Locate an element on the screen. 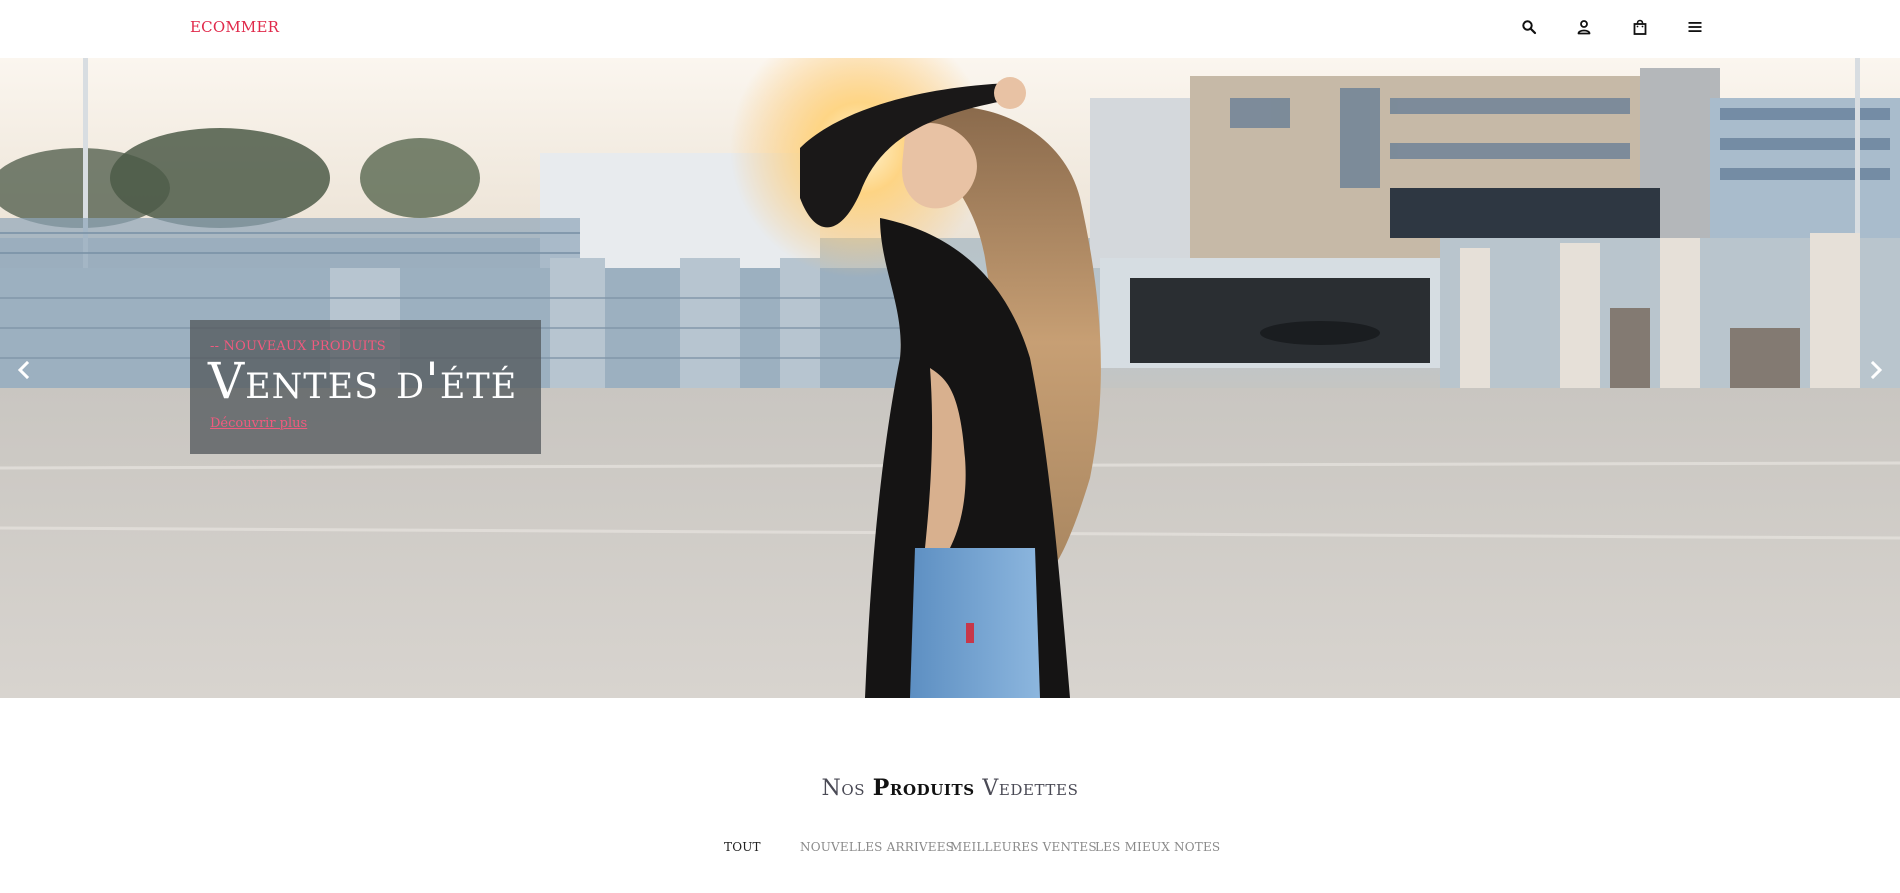  site-logo: ECOMMER is located at coordinates (234, 27).